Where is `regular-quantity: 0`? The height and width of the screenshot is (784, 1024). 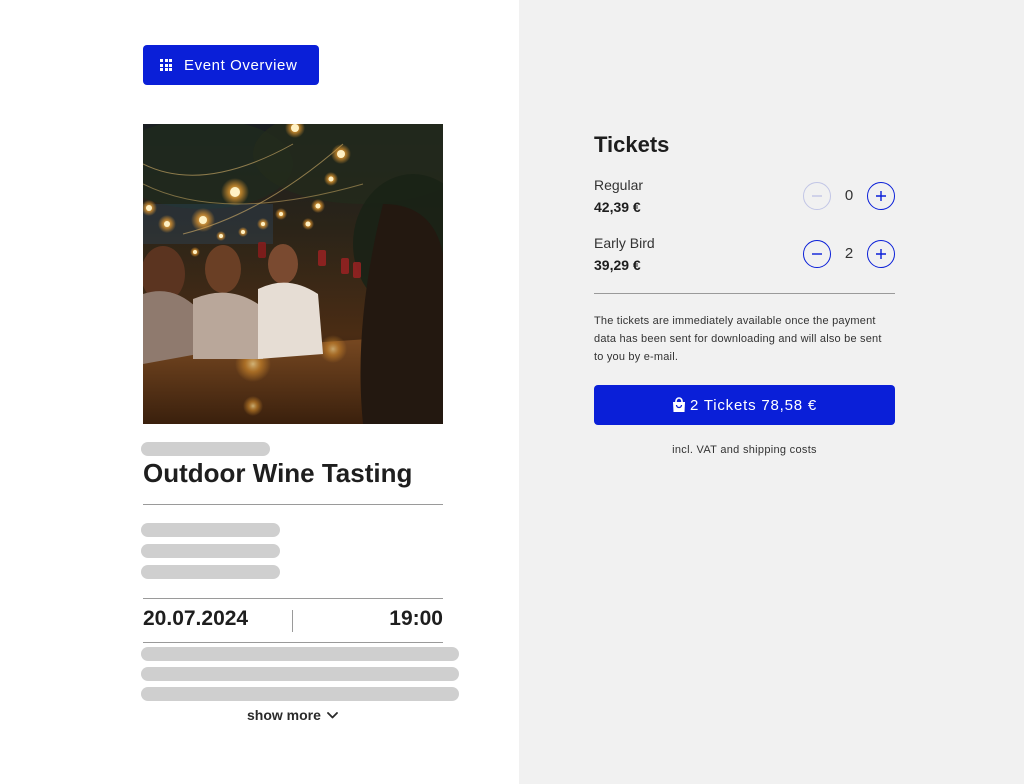 regular-quantity: 0 is located at coordinates (849, 195).